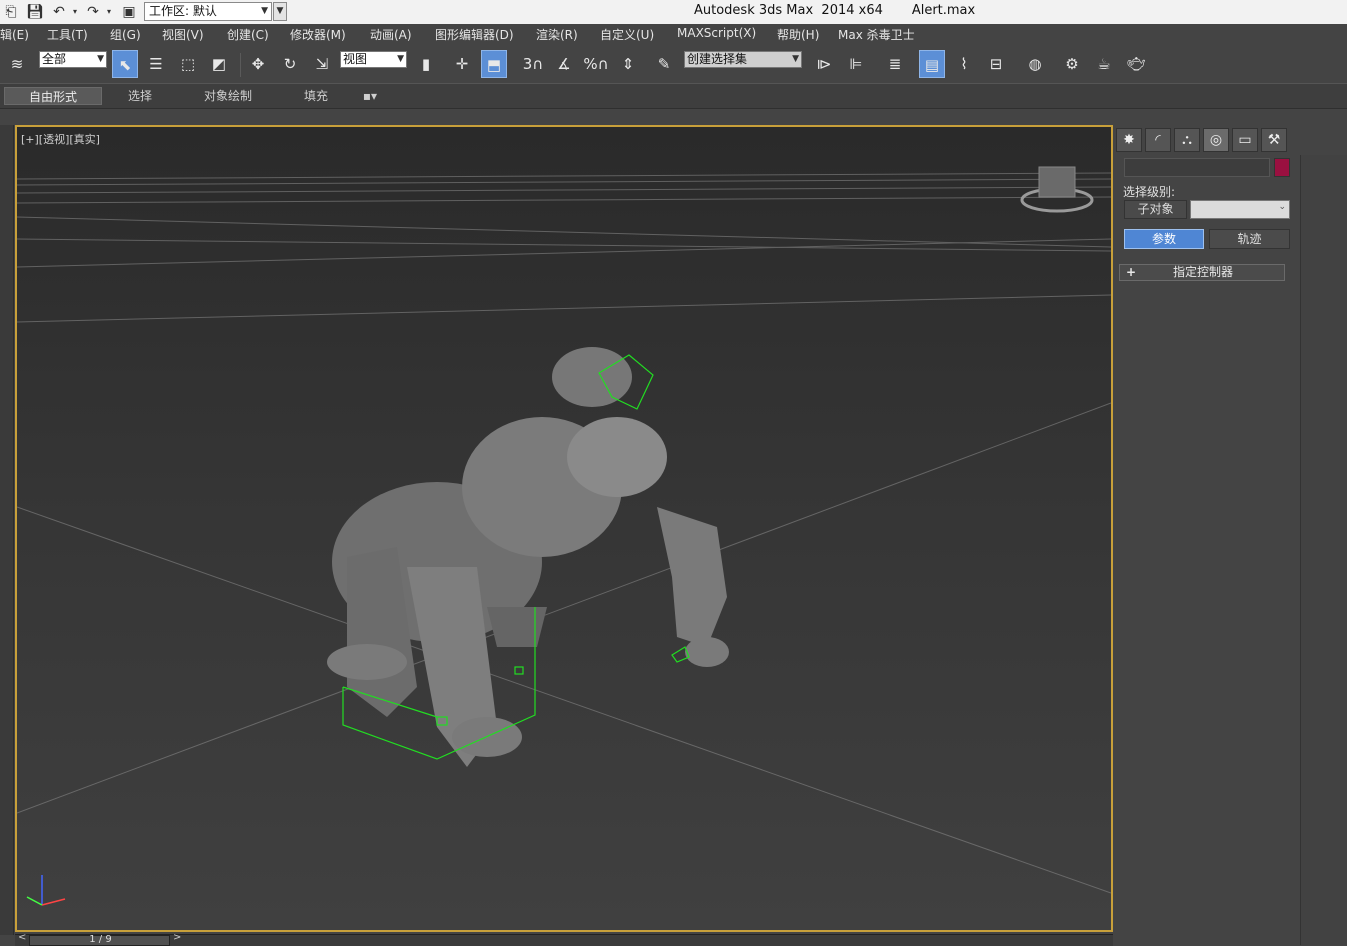 The image size is (1347, 946). What do you see at coordinates (290, 64) in the screenshot?
I see `rotate-icon: ↻` at bounding box center [290, 64].